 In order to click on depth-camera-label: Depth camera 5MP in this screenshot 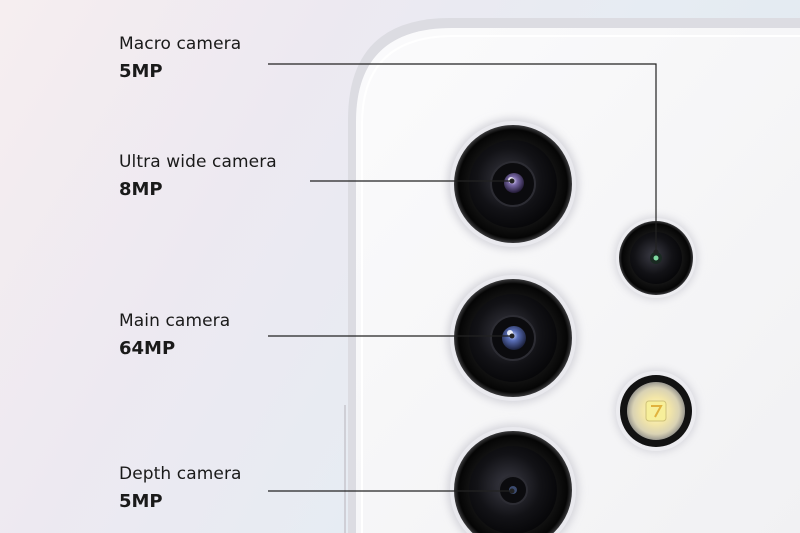, I will do `click(180, 488)`.